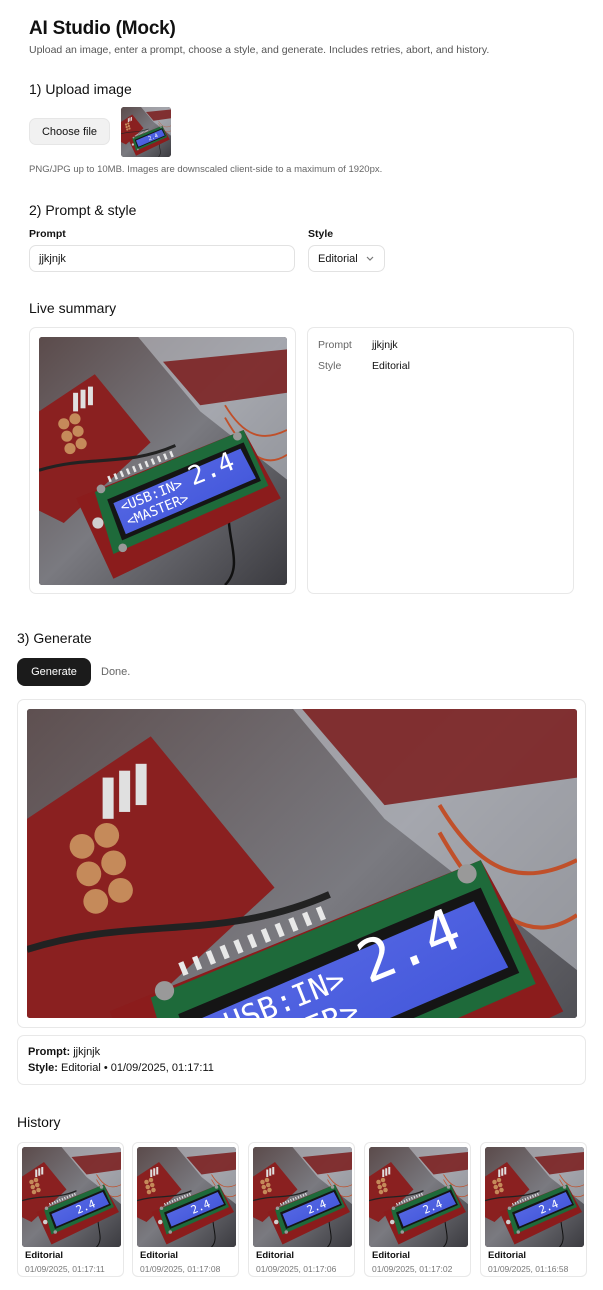  Describe the element at coordinates (137, 1068) in the screenshot. I see `result-style-value: Editorial • 01/09/2025, 01:17:11` at that location.